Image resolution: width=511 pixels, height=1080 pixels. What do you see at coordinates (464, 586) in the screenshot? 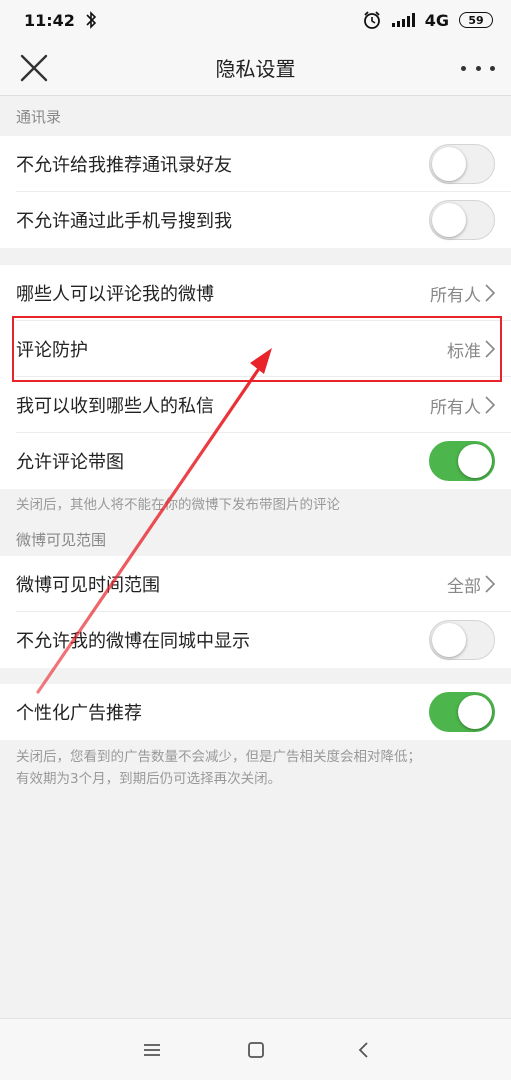
I see `row-value: 全部` at bounding box center [464, 586].